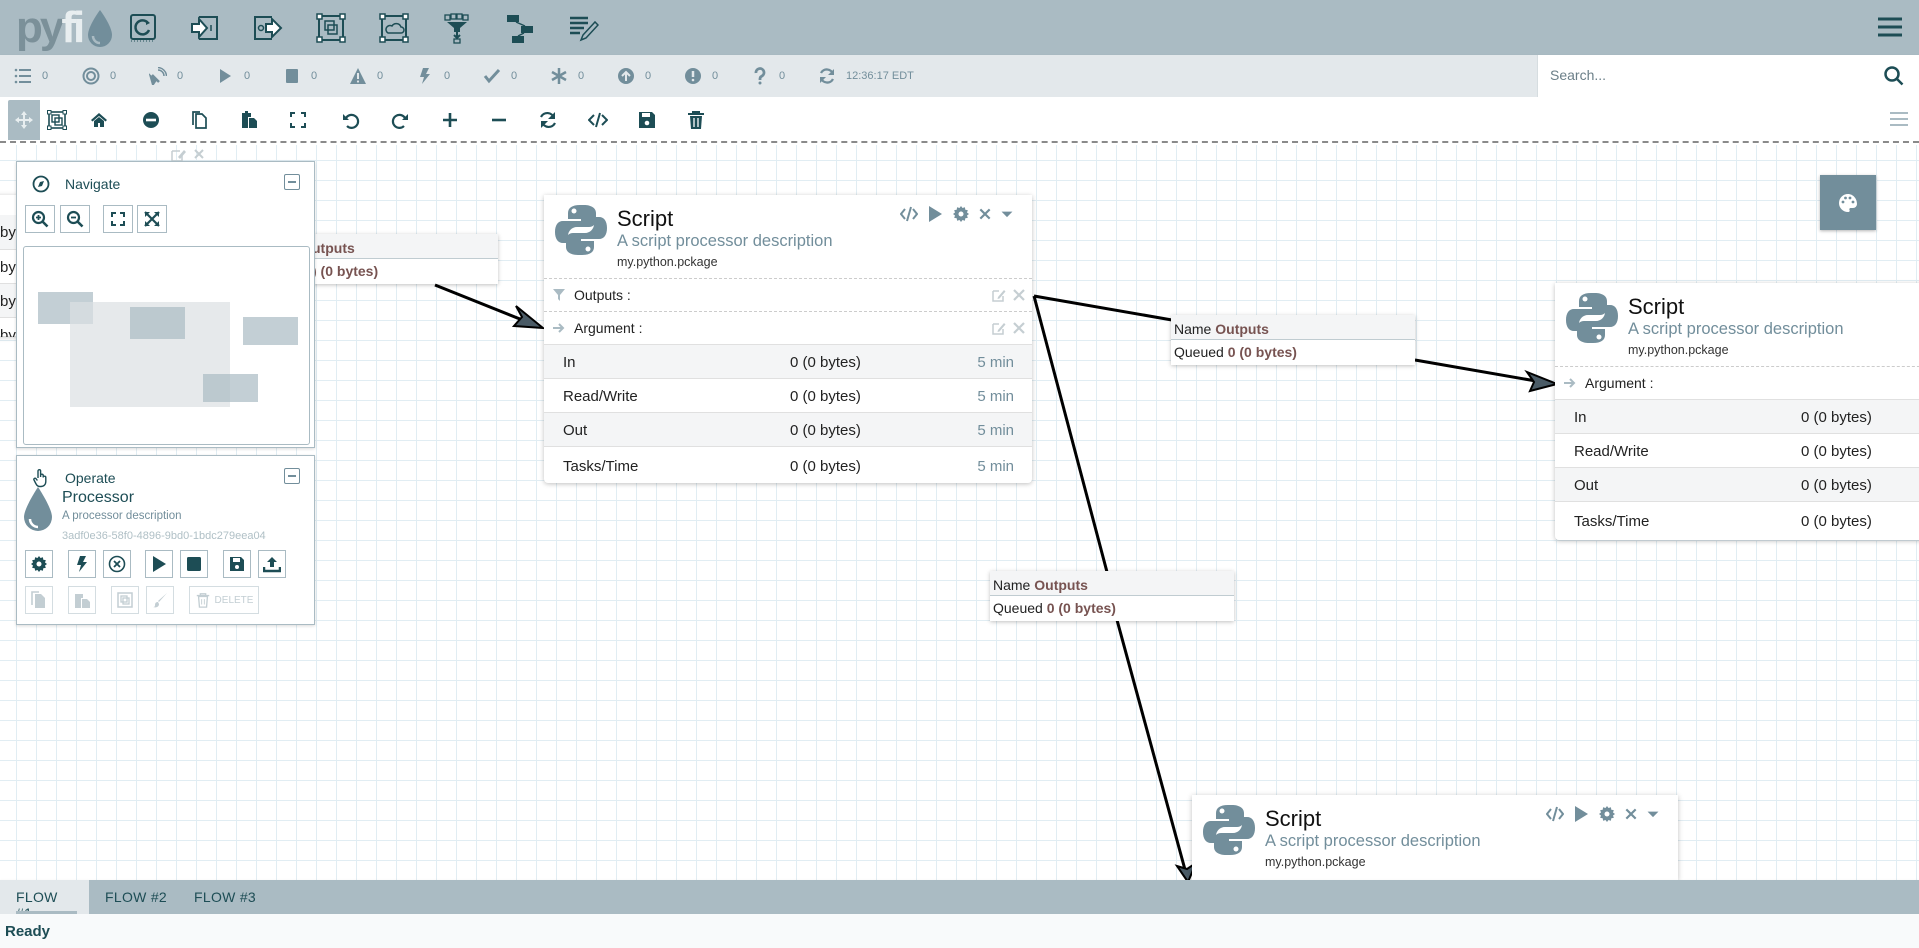  I want to click on toolbar-menu-icon, so click(1899, 119).